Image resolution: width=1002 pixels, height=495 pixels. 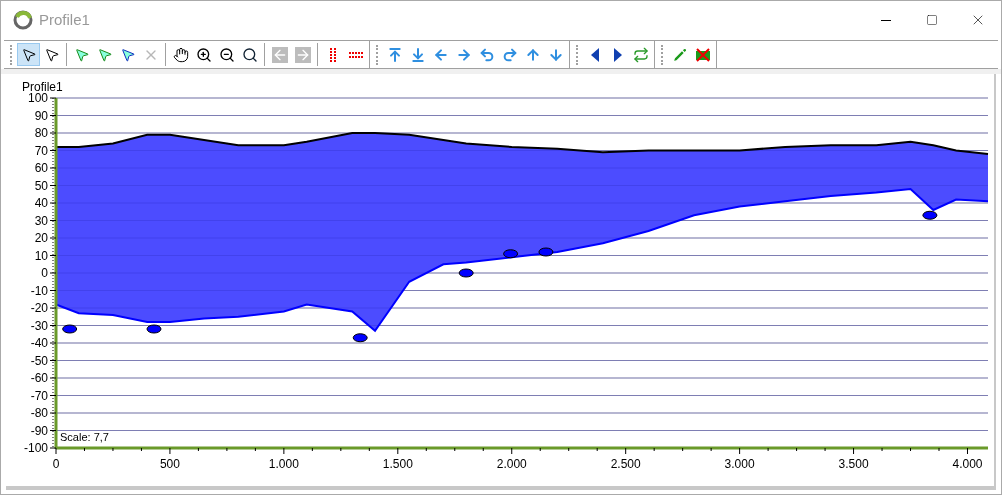 I want to click on cursor-icon, so click(x=28, y=54).